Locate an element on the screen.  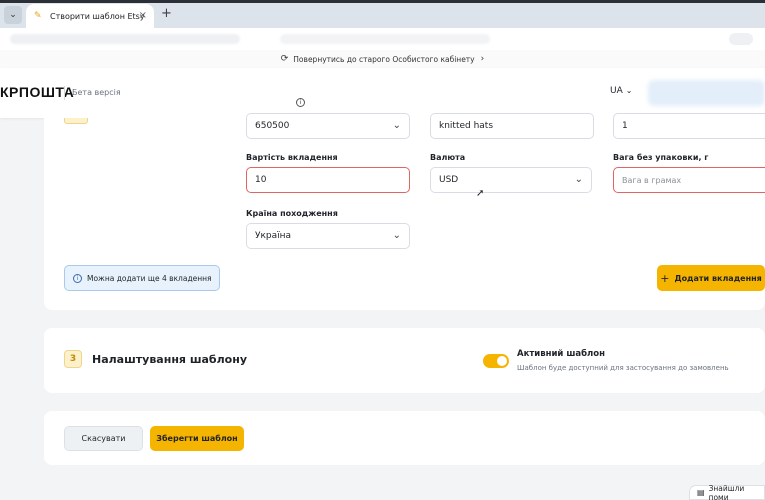
add-attachment-button: + Додати вкладення is located at coordinates (711, 278).